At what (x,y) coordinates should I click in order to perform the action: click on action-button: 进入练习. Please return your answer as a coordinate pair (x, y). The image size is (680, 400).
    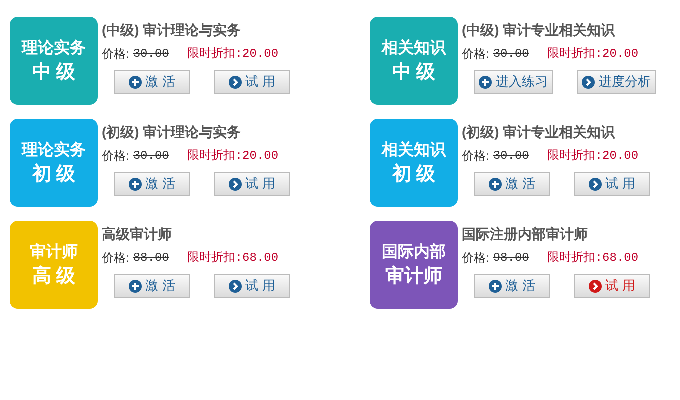
    Looking at the image, I should click on (513, 82).